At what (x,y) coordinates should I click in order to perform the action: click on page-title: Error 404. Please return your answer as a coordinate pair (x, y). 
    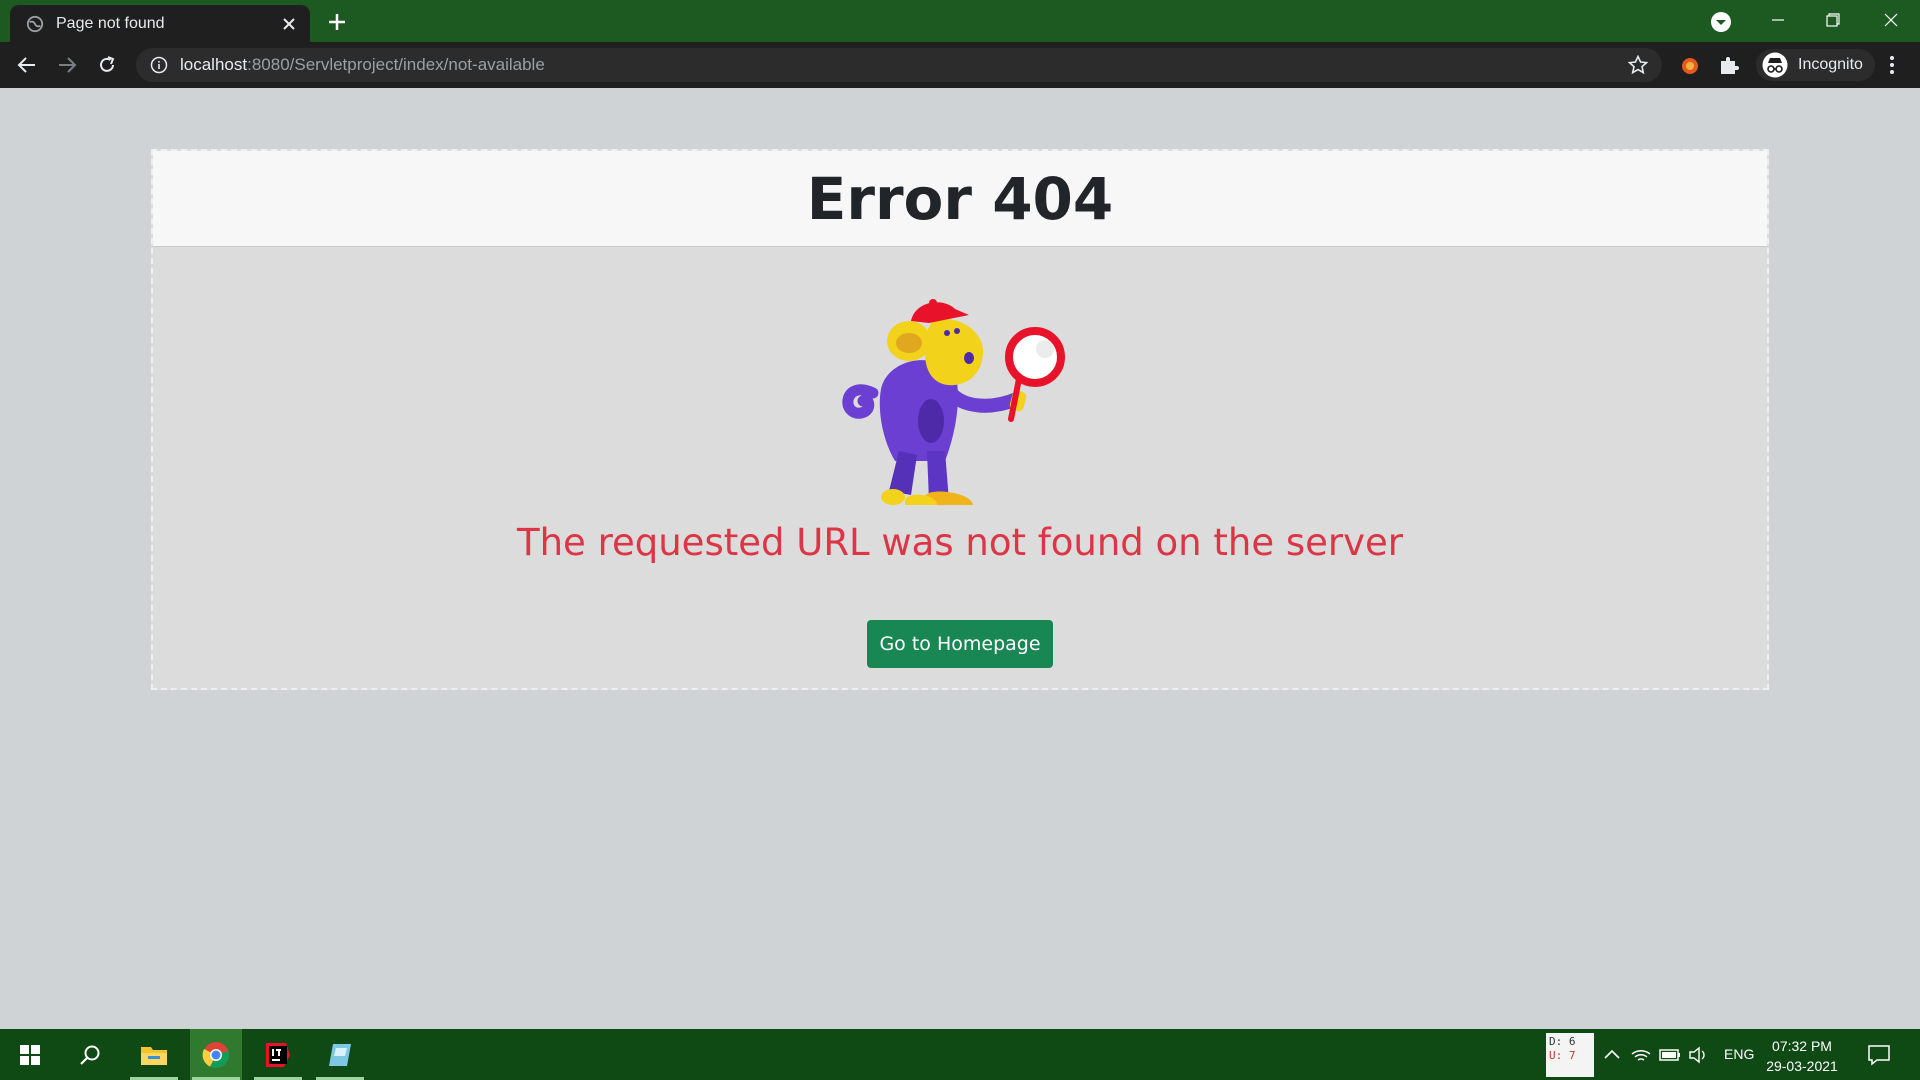
    Looking at the image, I should click on (960, 198).